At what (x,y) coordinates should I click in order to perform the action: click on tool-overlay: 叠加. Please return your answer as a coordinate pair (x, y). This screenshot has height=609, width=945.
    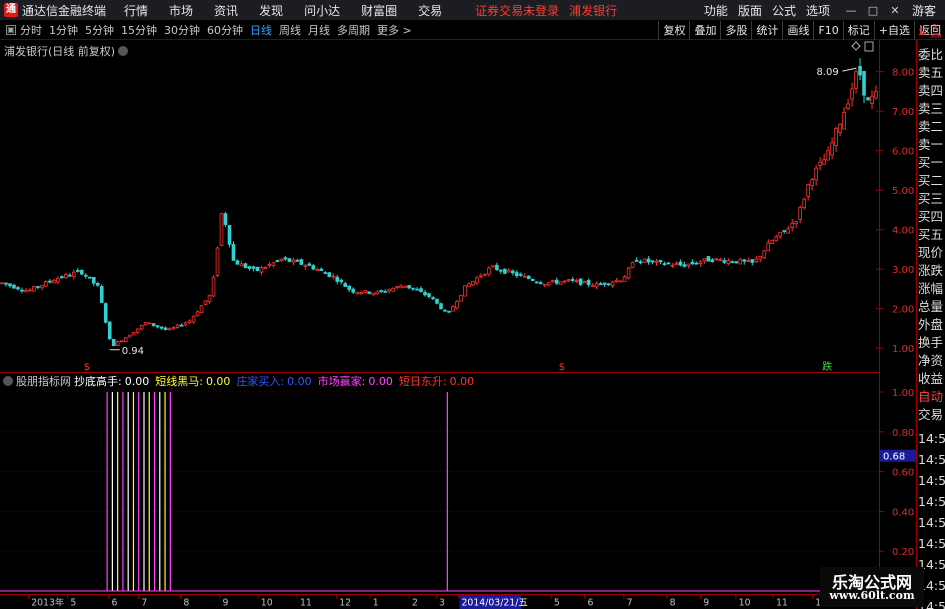
    Looking at the image, I should click on (704, 30).